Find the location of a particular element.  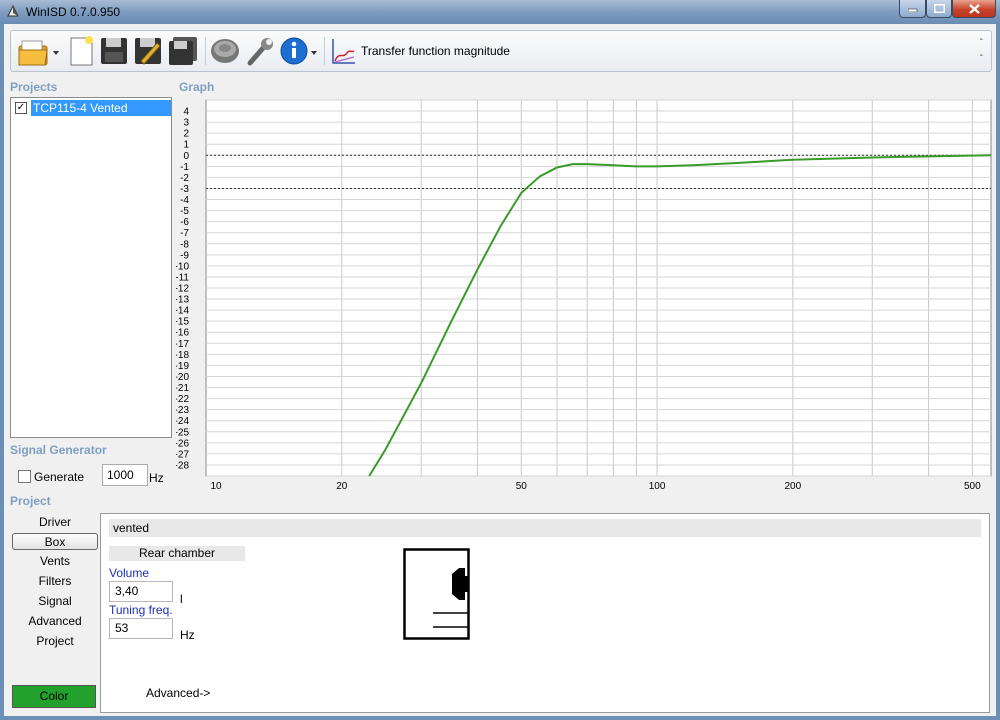

y-tick-label: -16 is located at coordinates (182, 333).